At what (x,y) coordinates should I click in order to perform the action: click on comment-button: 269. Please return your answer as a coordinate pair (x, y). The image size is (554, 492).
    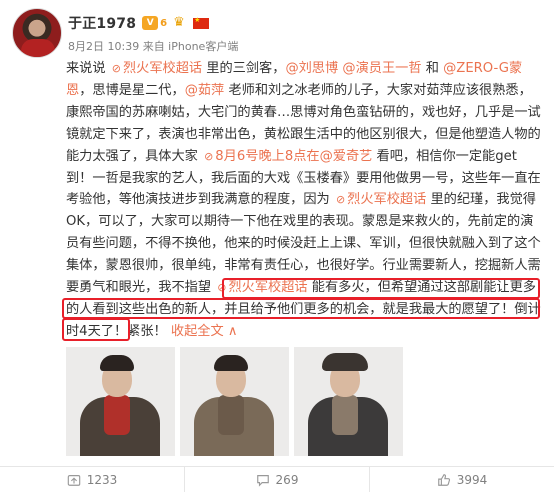
    Looking at the image, I should click on (277, 479).